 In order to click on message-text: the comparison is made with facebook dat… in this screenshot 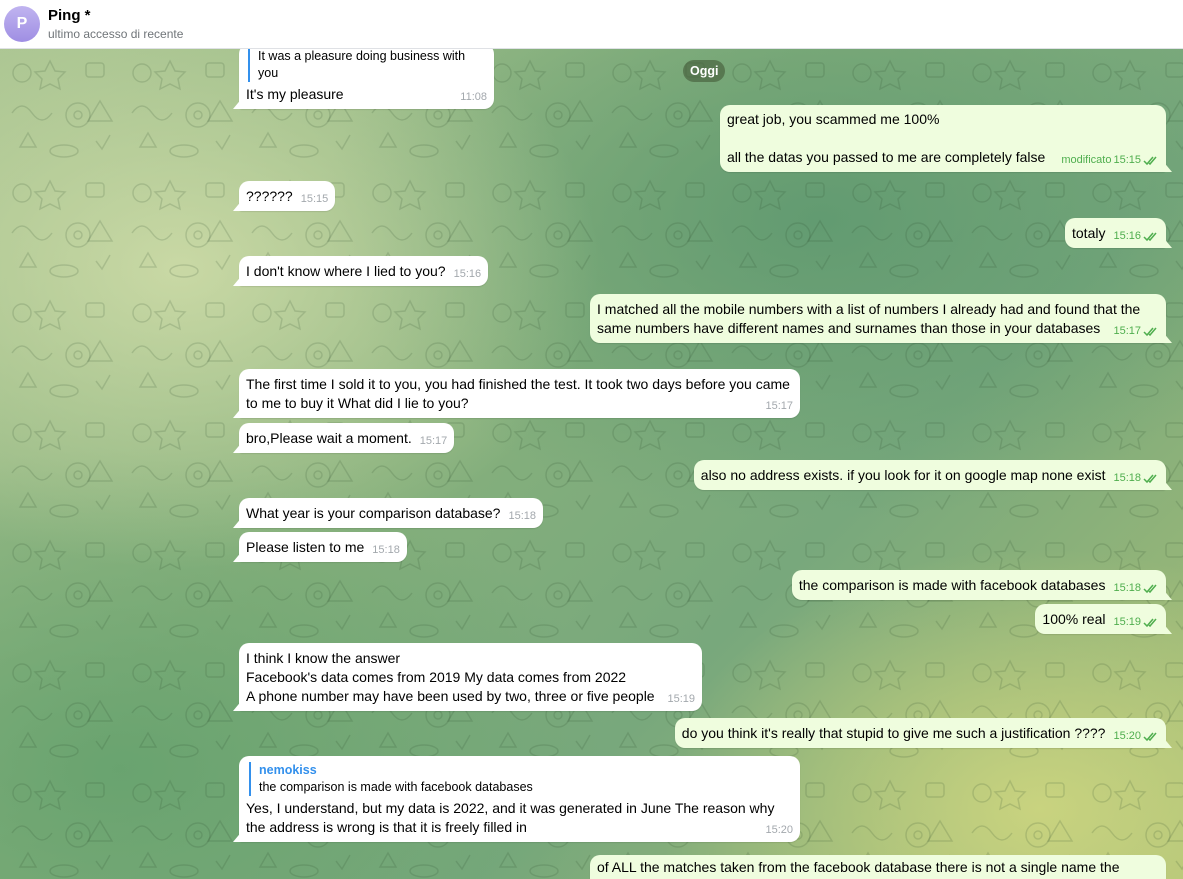, I will do `click(952, 585)`.